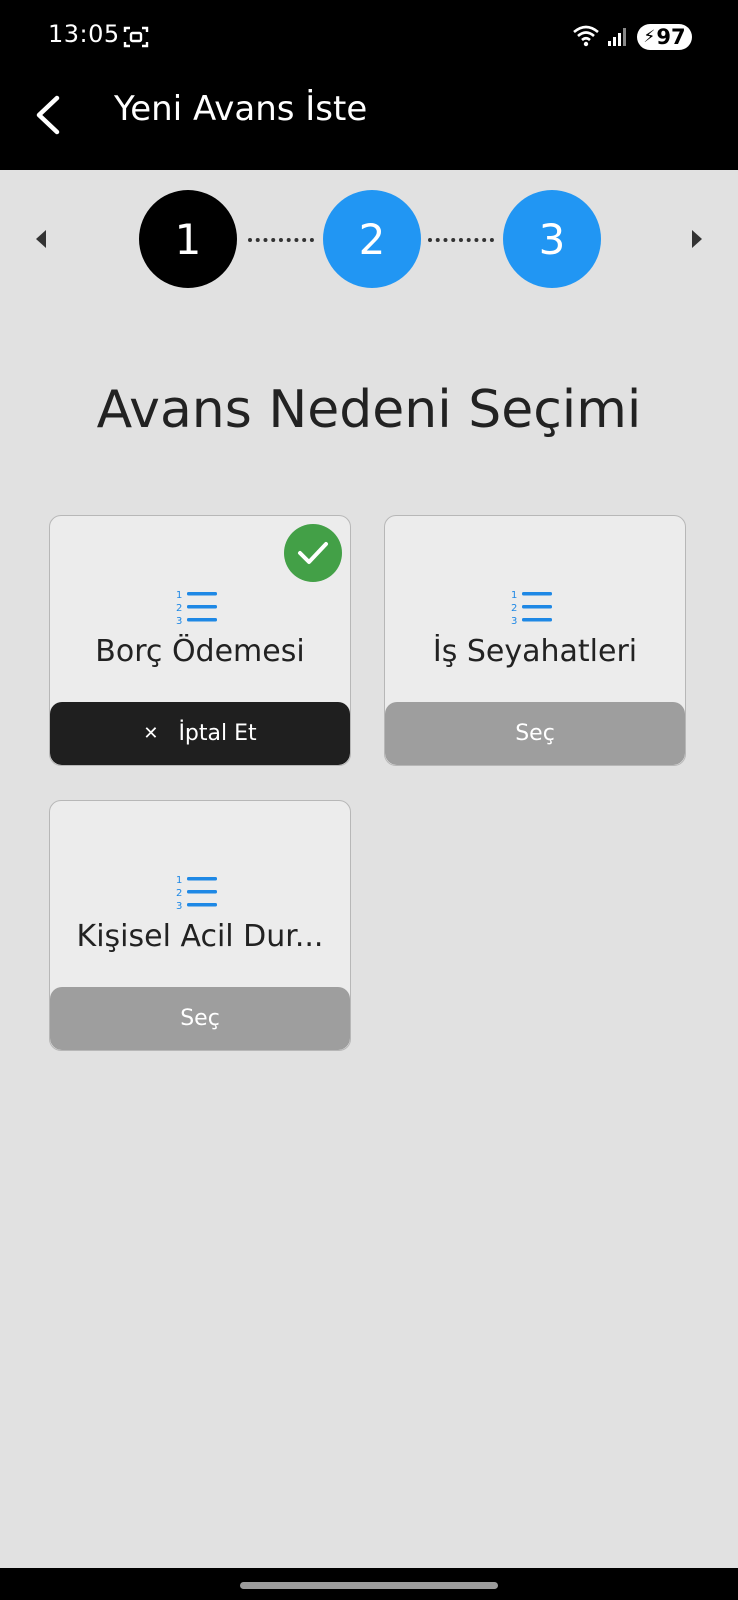 Image resolution: width=738 pixels, height=1600 pixels. What do you see at coordinates (241, 109) in the screenshot?
I see `page-title: Yeni Avans İste` at bounding box center [241, 109].